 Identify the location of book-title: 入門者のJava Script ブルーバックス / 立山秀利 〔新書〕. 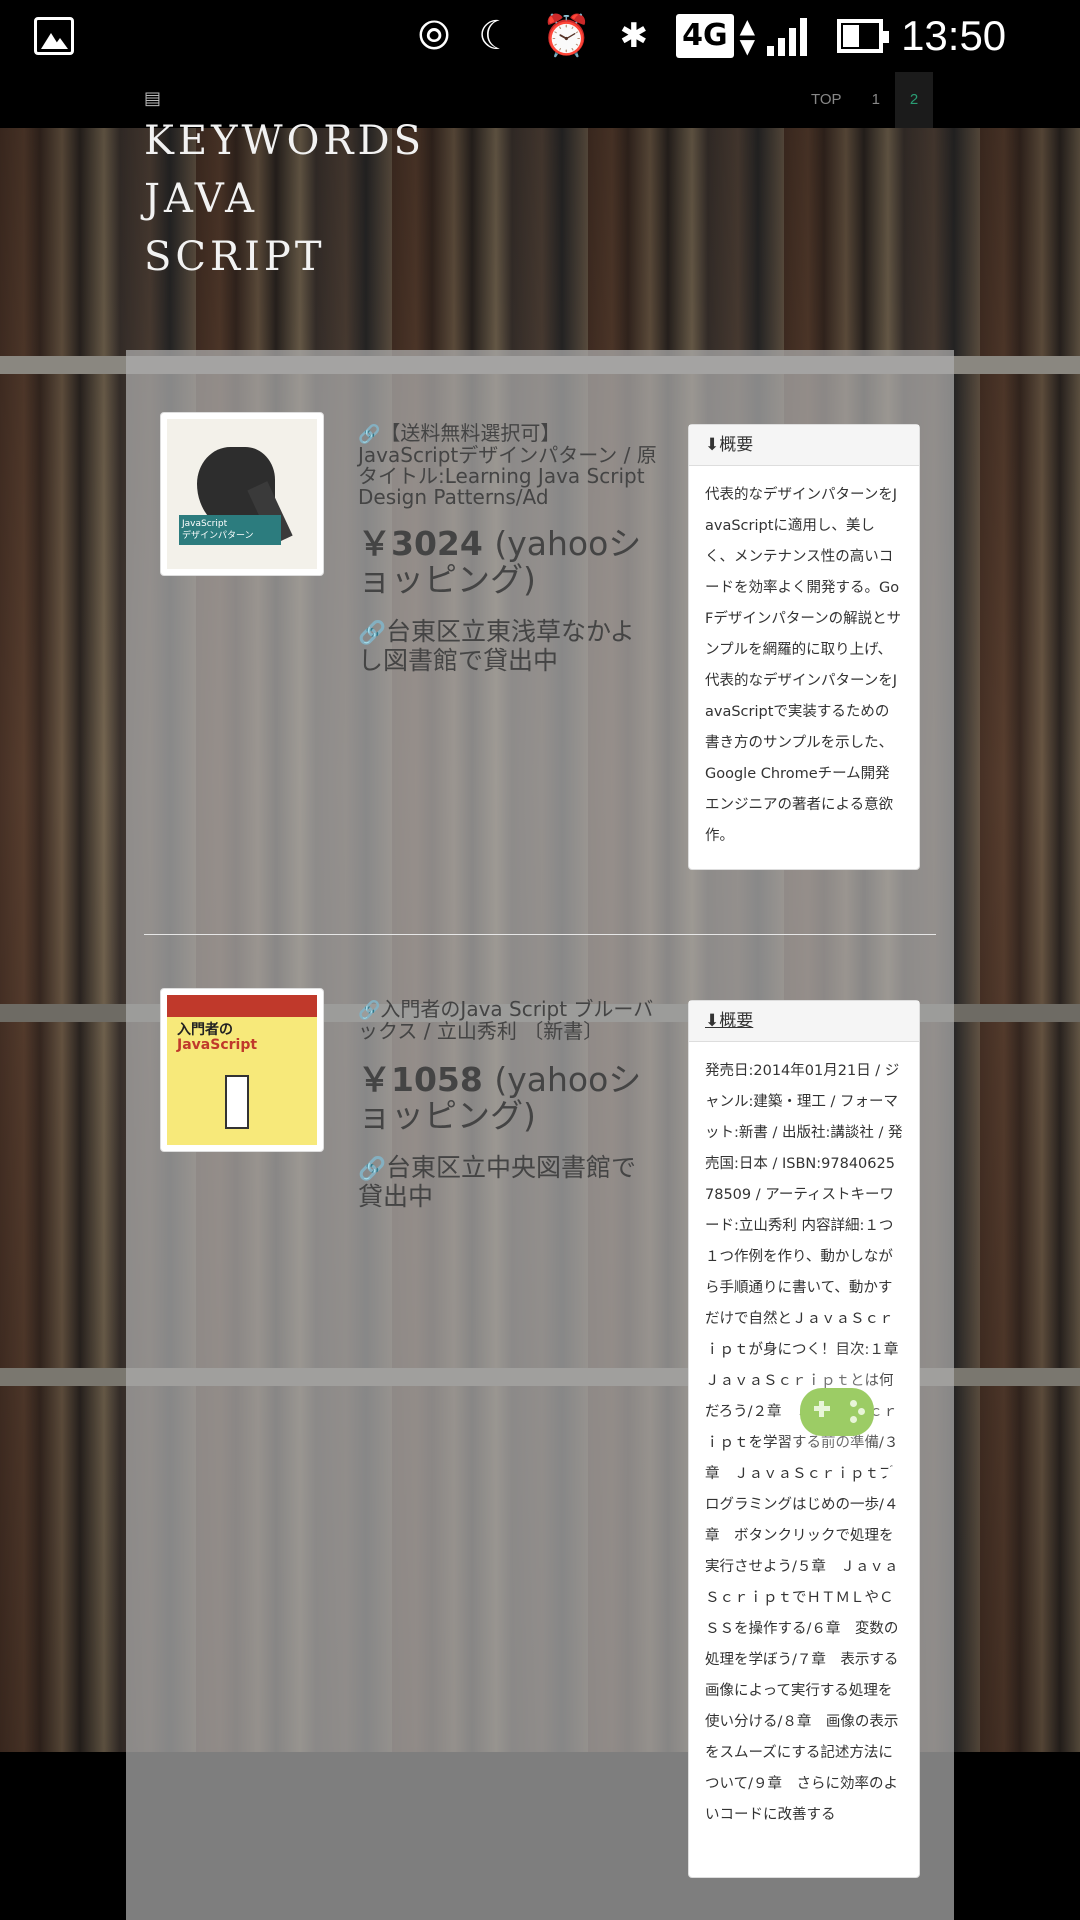
(506, 1020).